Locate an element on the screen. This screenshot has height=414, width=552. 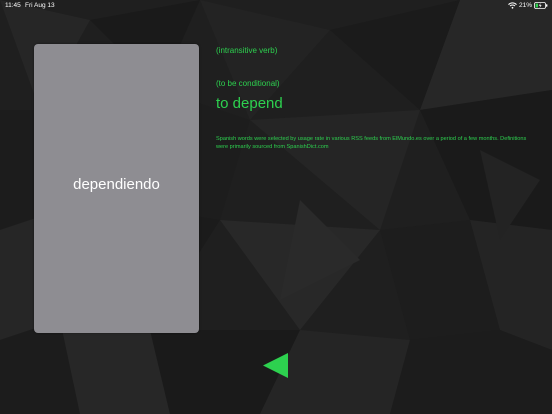
translation-meaning: to depend is located at coordinates (249, 103).